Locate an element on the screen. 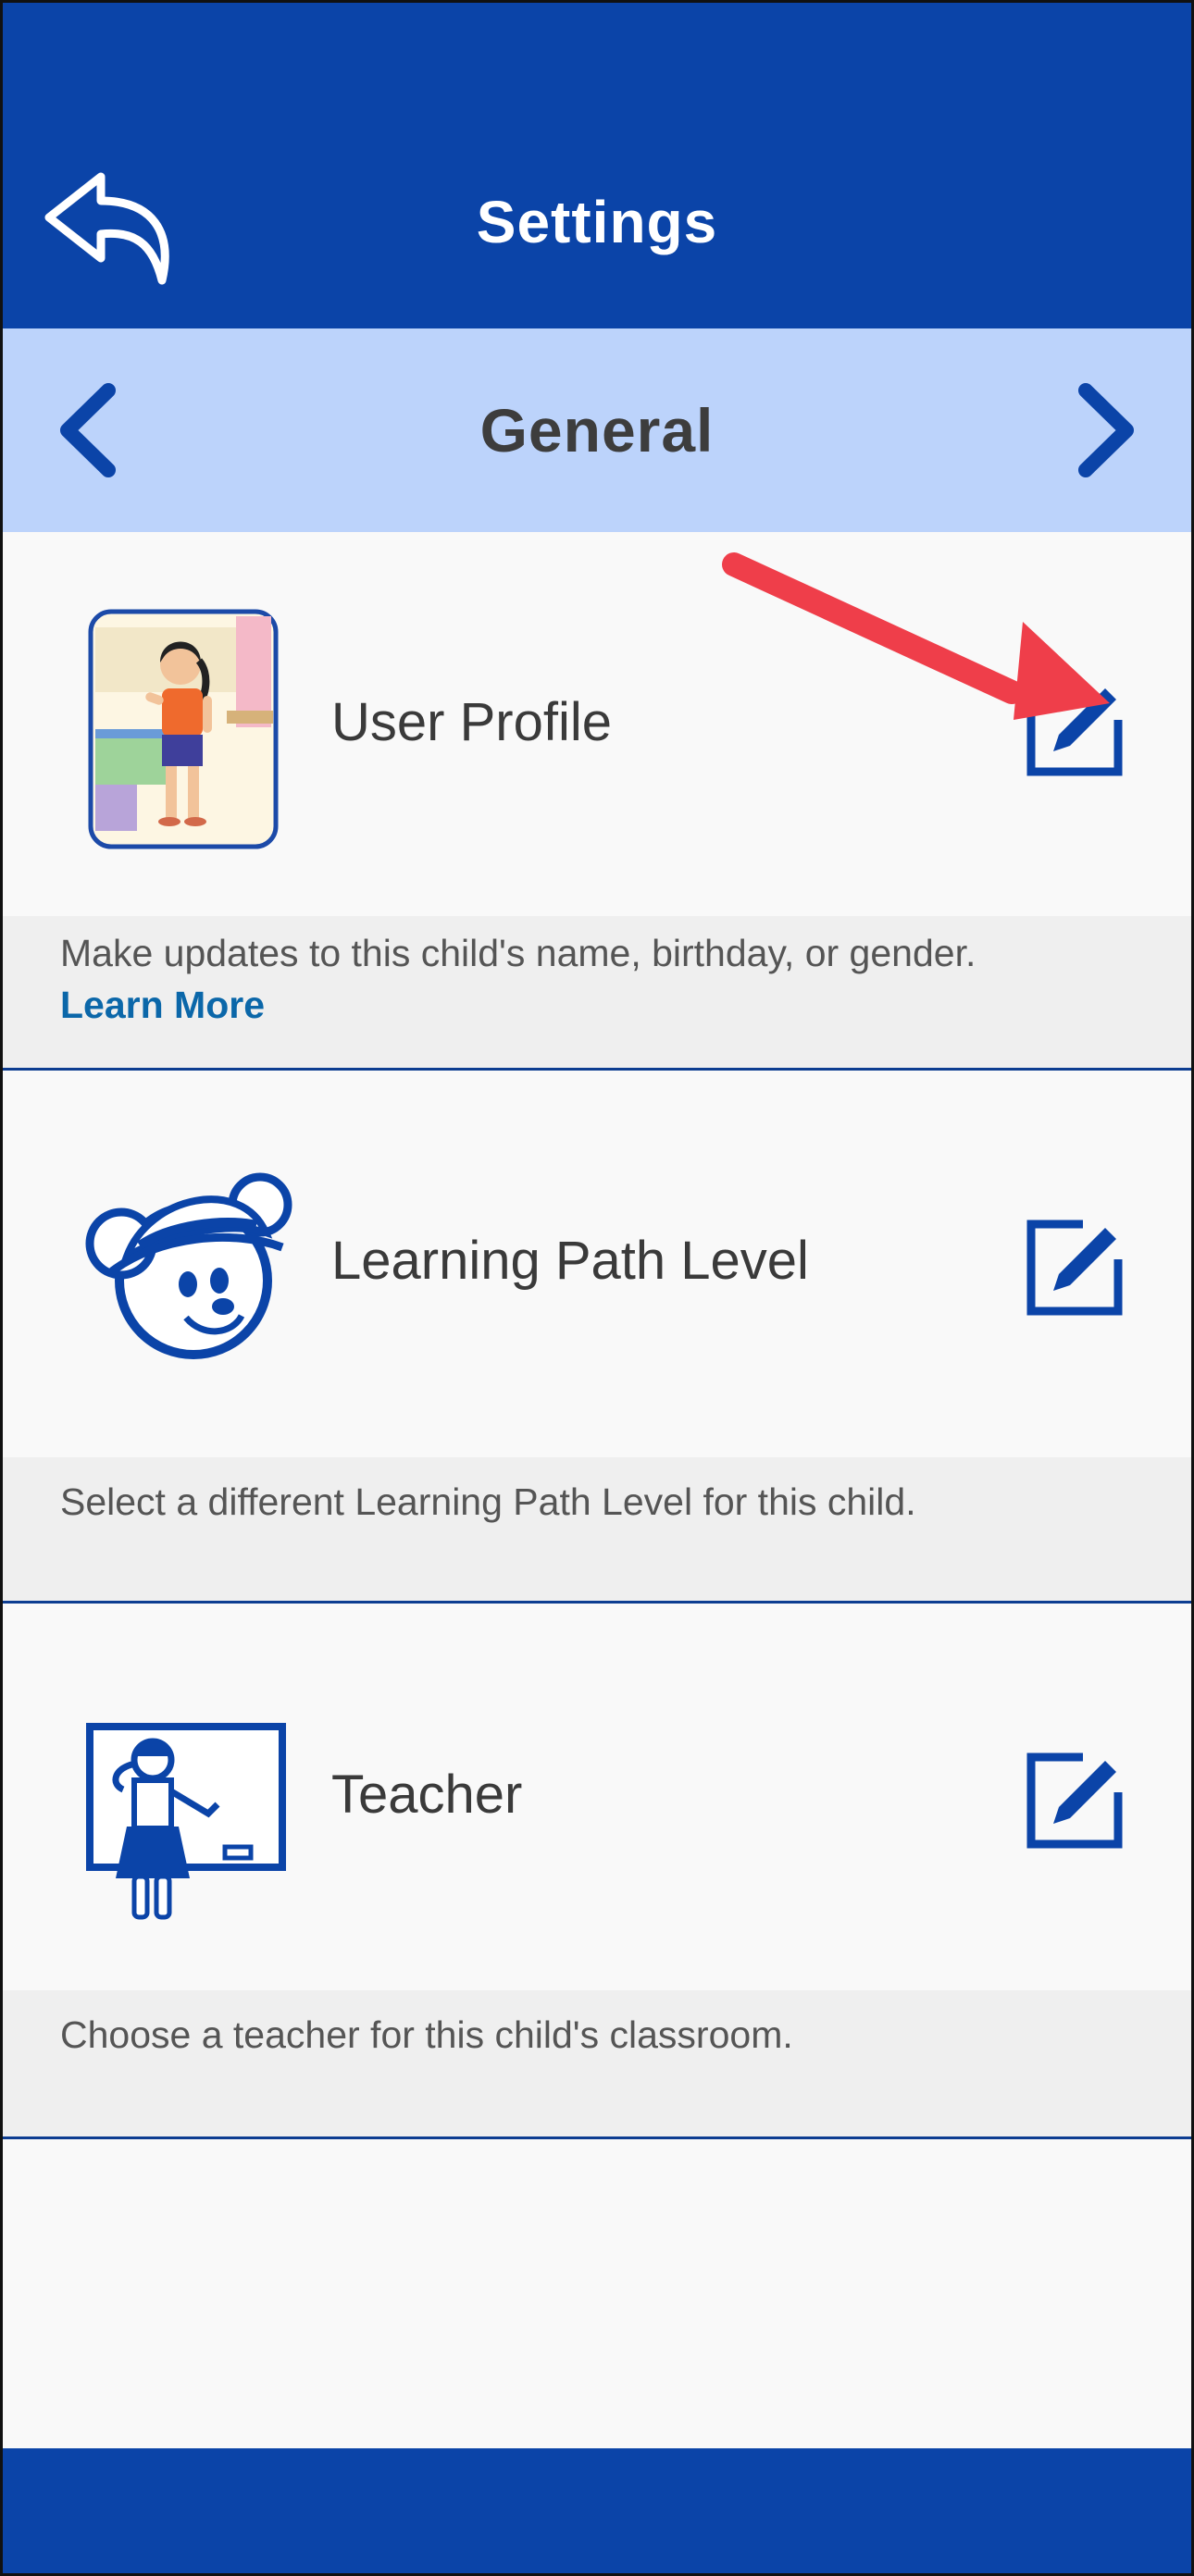 The height and width of the screenshot is (2576, 1194). edit-user-profile-button is located at coordinates (1076, 727).